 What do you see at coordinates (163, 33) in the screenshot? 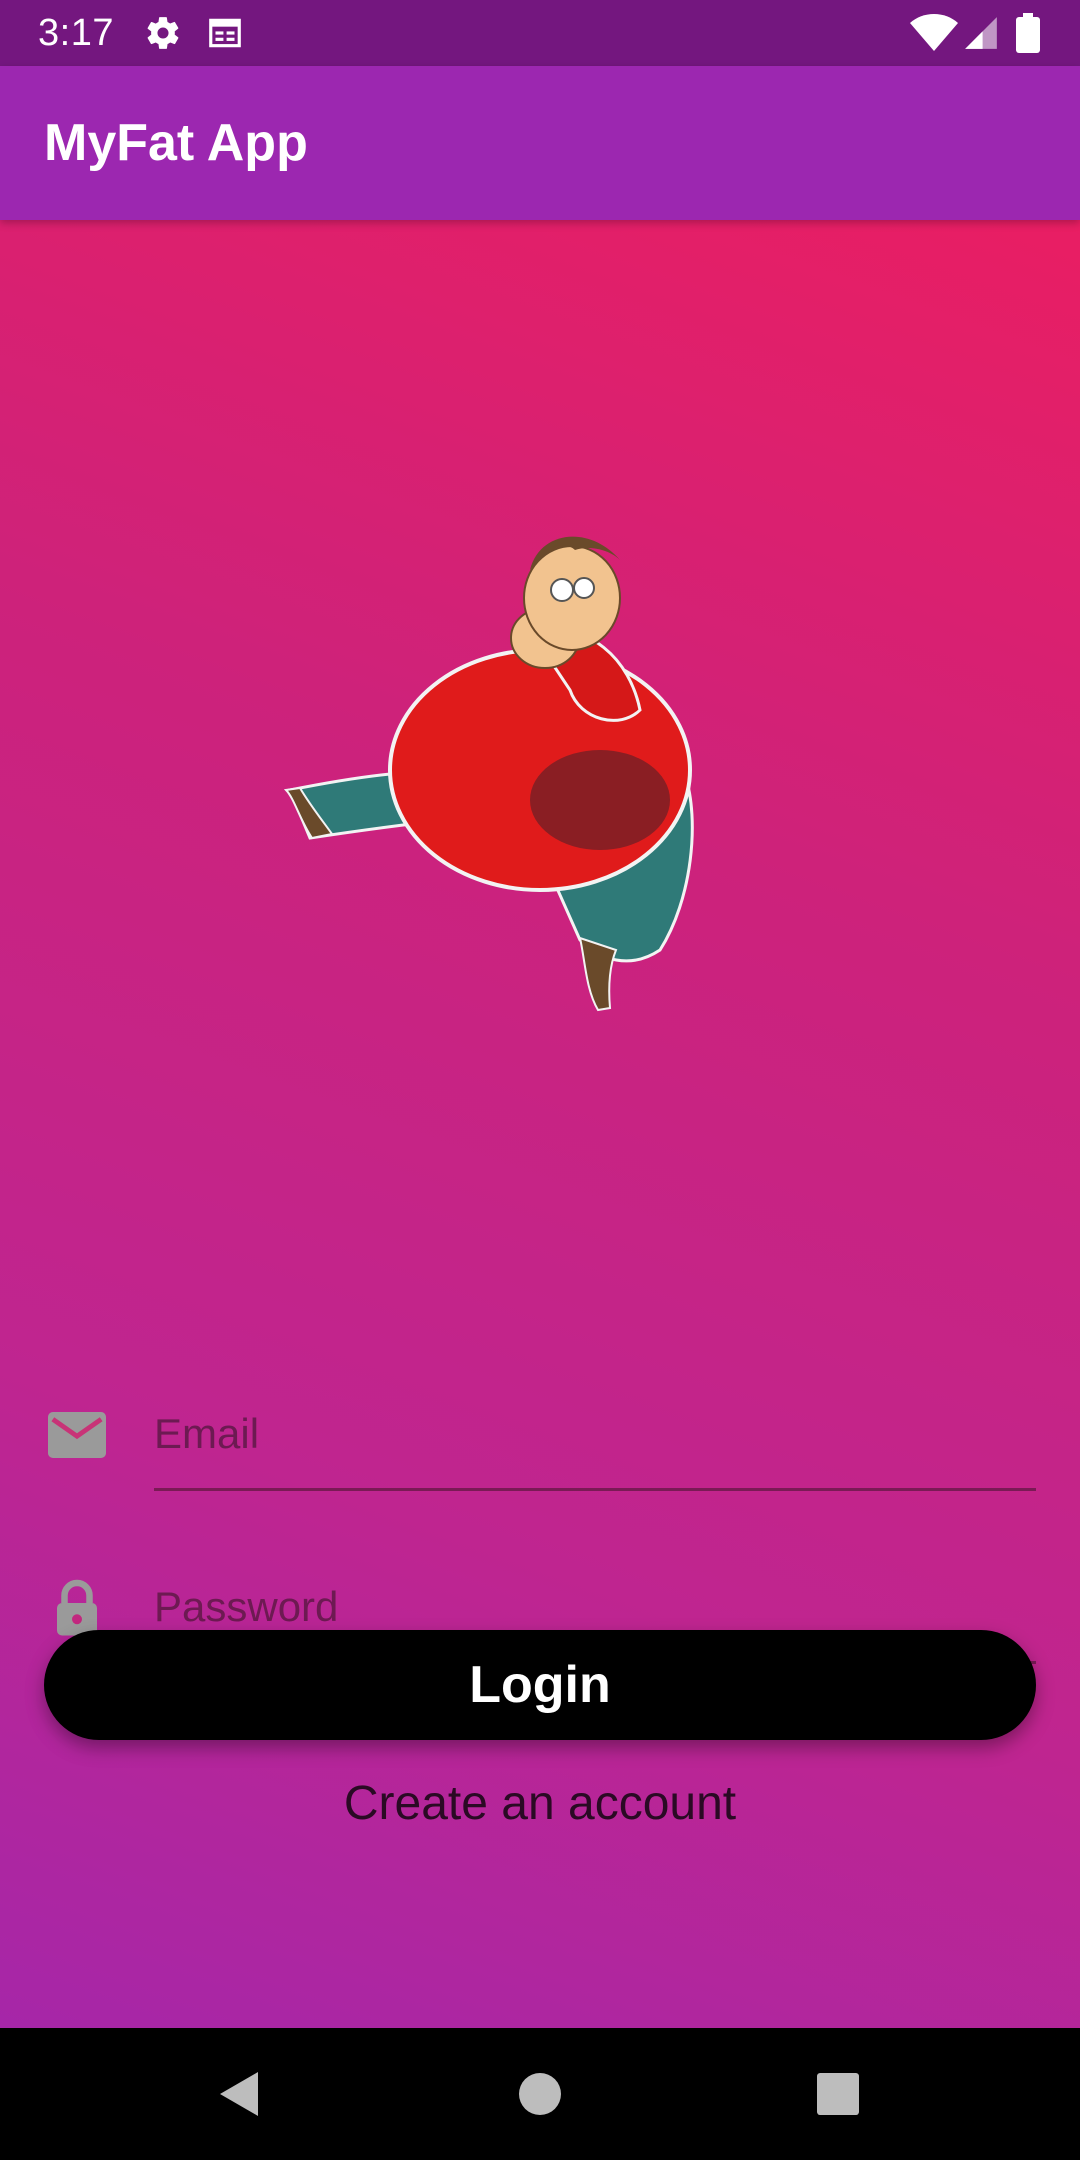
I see `gear-icon` at bounding box center [163, 33].